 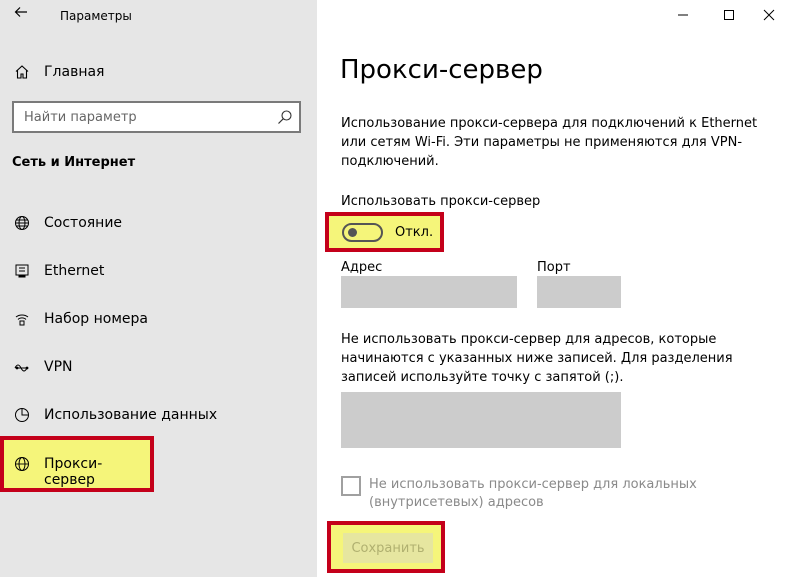 I want to click on use-proxy-toggle, so click(x=362, y=232).